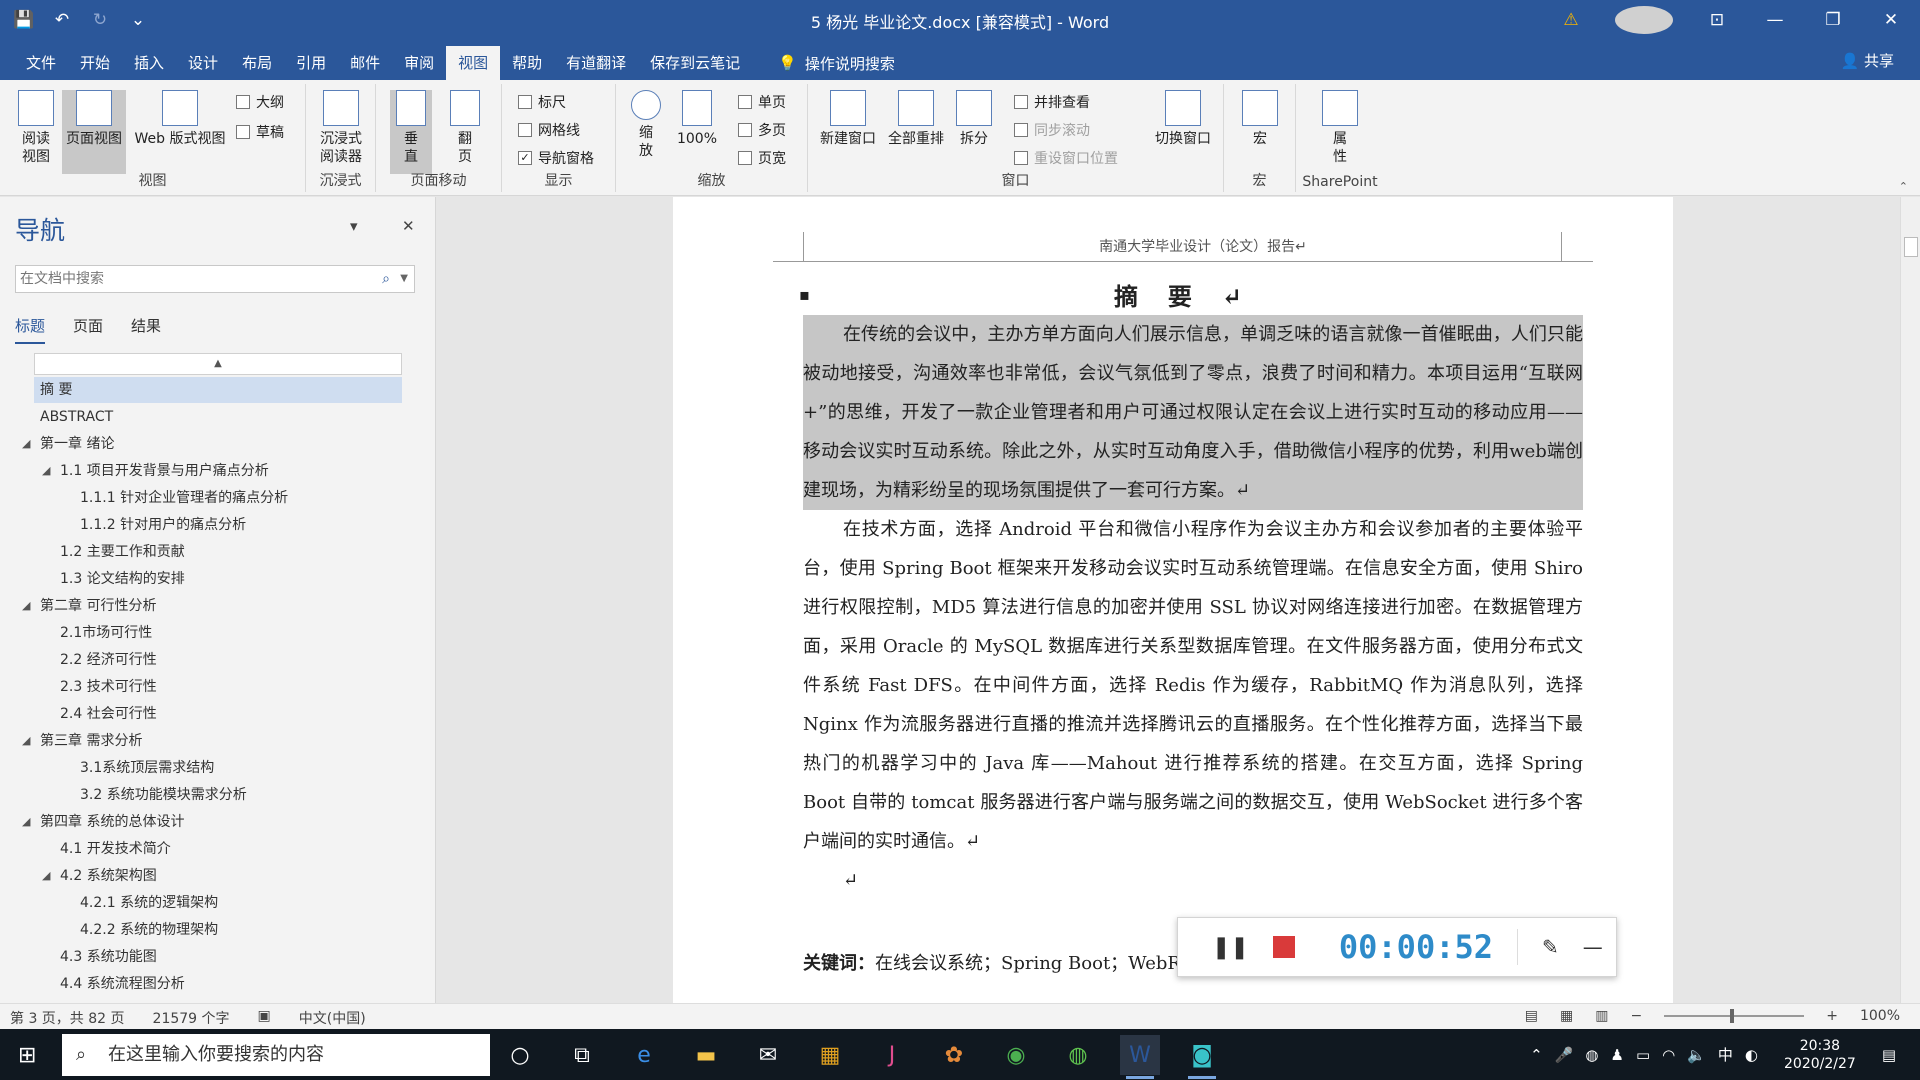 The width and height of the screenshot is (1920, 1080). What do you see at coordinates (146, 329) in the screenshot?
I see `nav-tab-2: 结果` at bounding box center [146, 329].